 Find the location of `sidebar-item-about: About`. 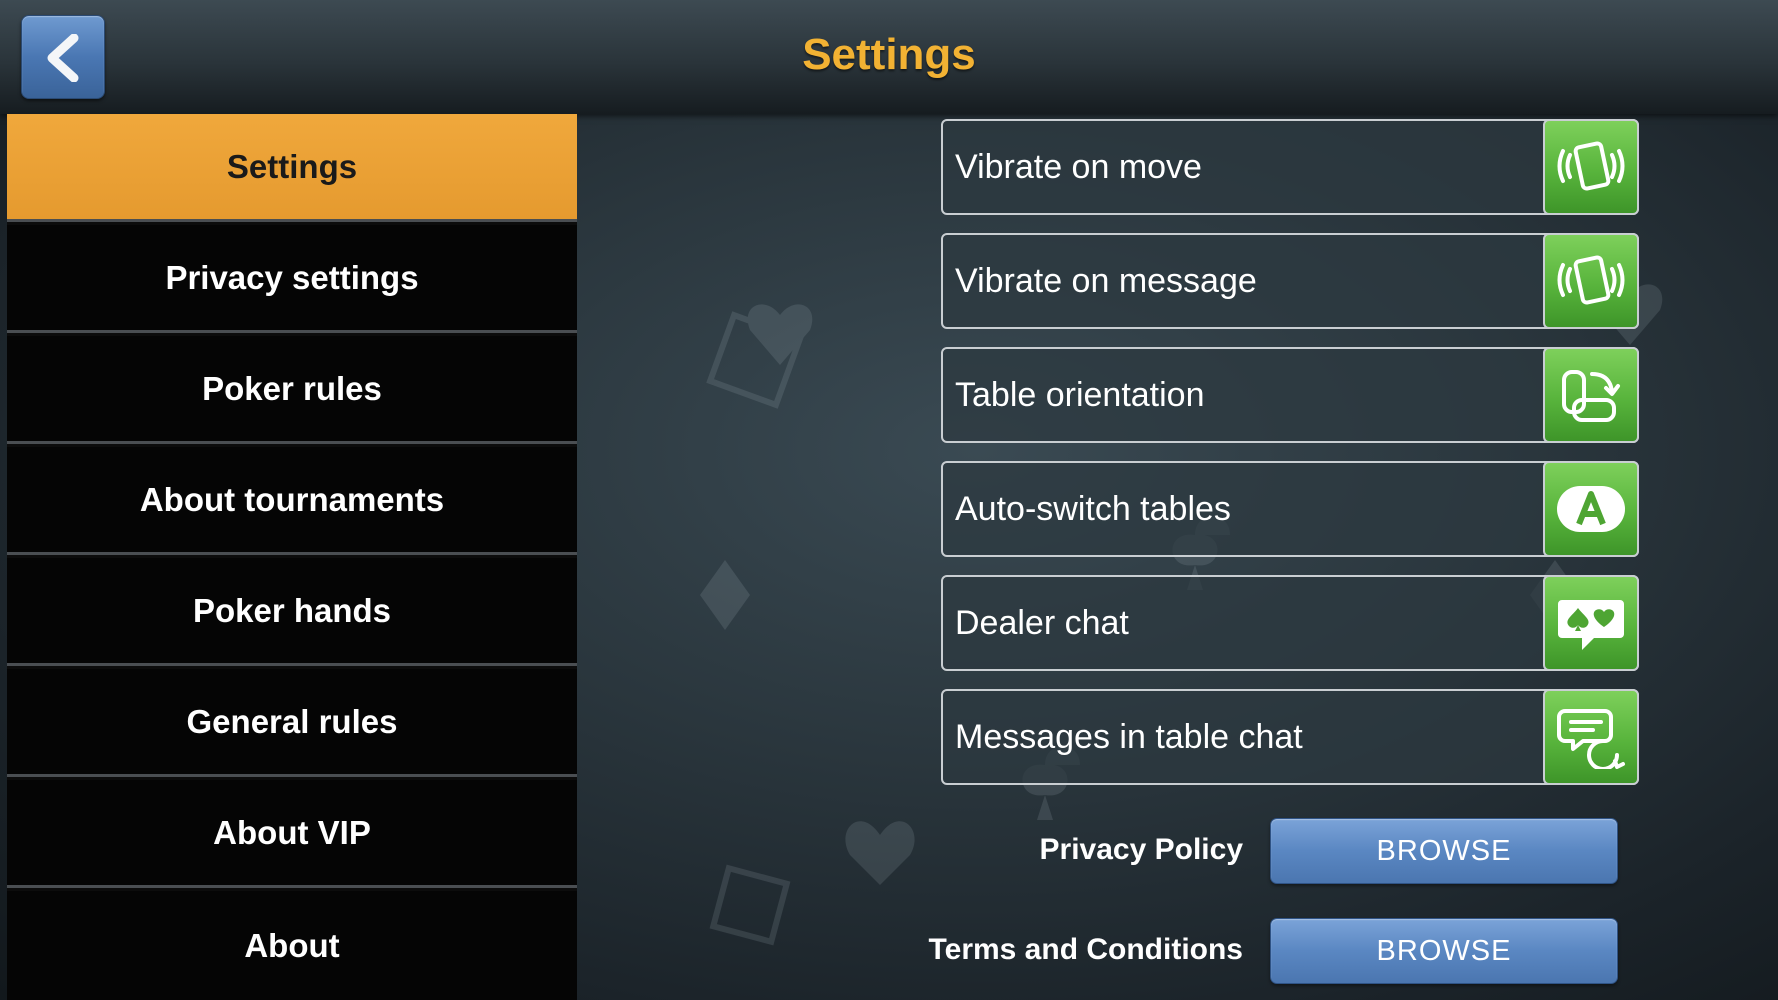

sidebar-item-about: About is located at coordinates (292, 945).